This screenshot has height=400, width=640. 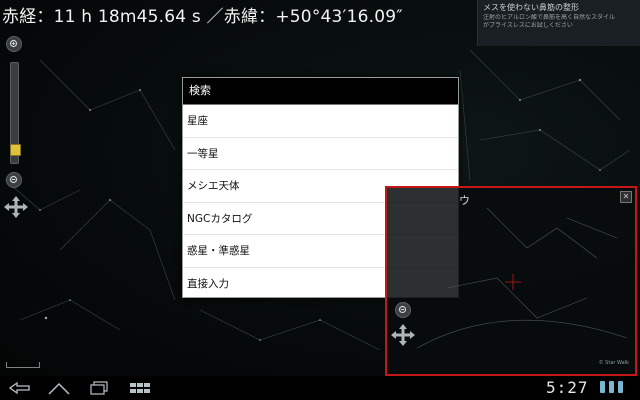 I want to click on mini-view-close-button: ✕, so click(x=626, y=197).